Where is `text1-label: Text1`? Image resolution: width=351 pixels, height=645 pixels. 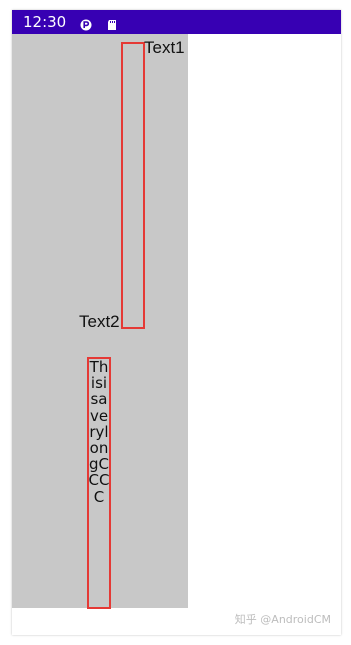
text1-label: Text1 is located at coordinates (164, 47).